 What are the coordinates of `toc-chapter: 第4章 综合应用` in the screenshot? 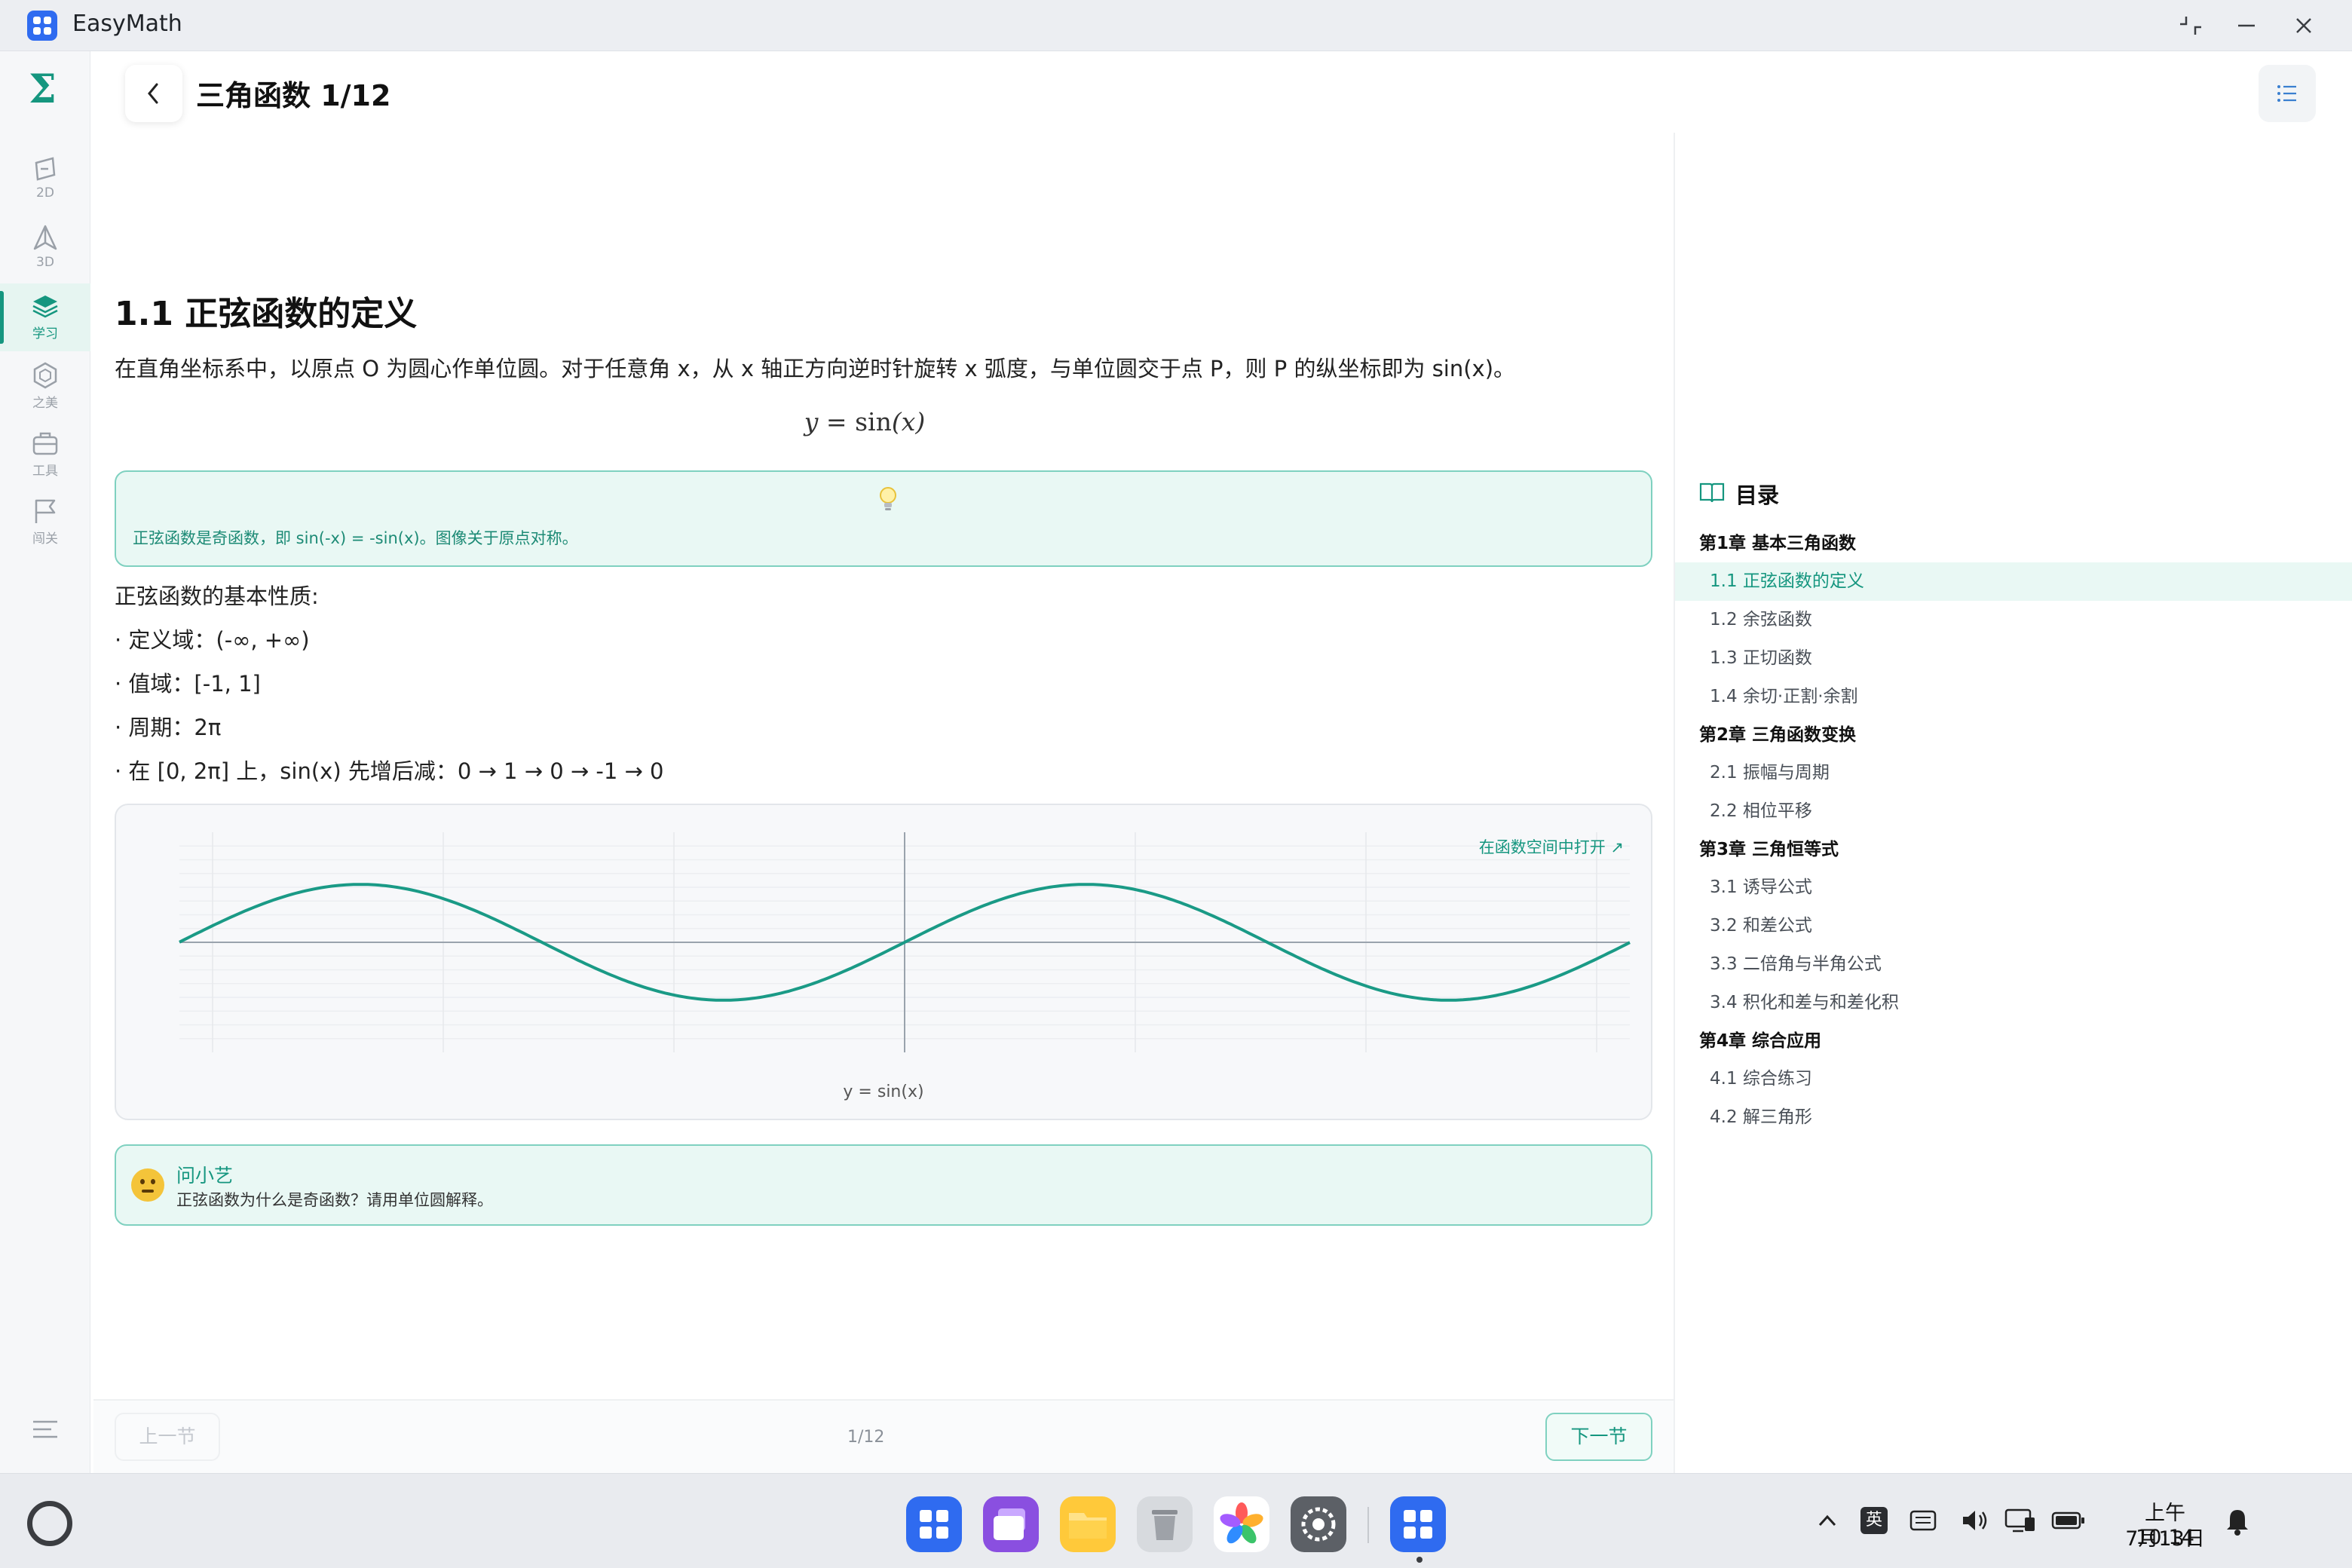 It's located at (1760, 1041).